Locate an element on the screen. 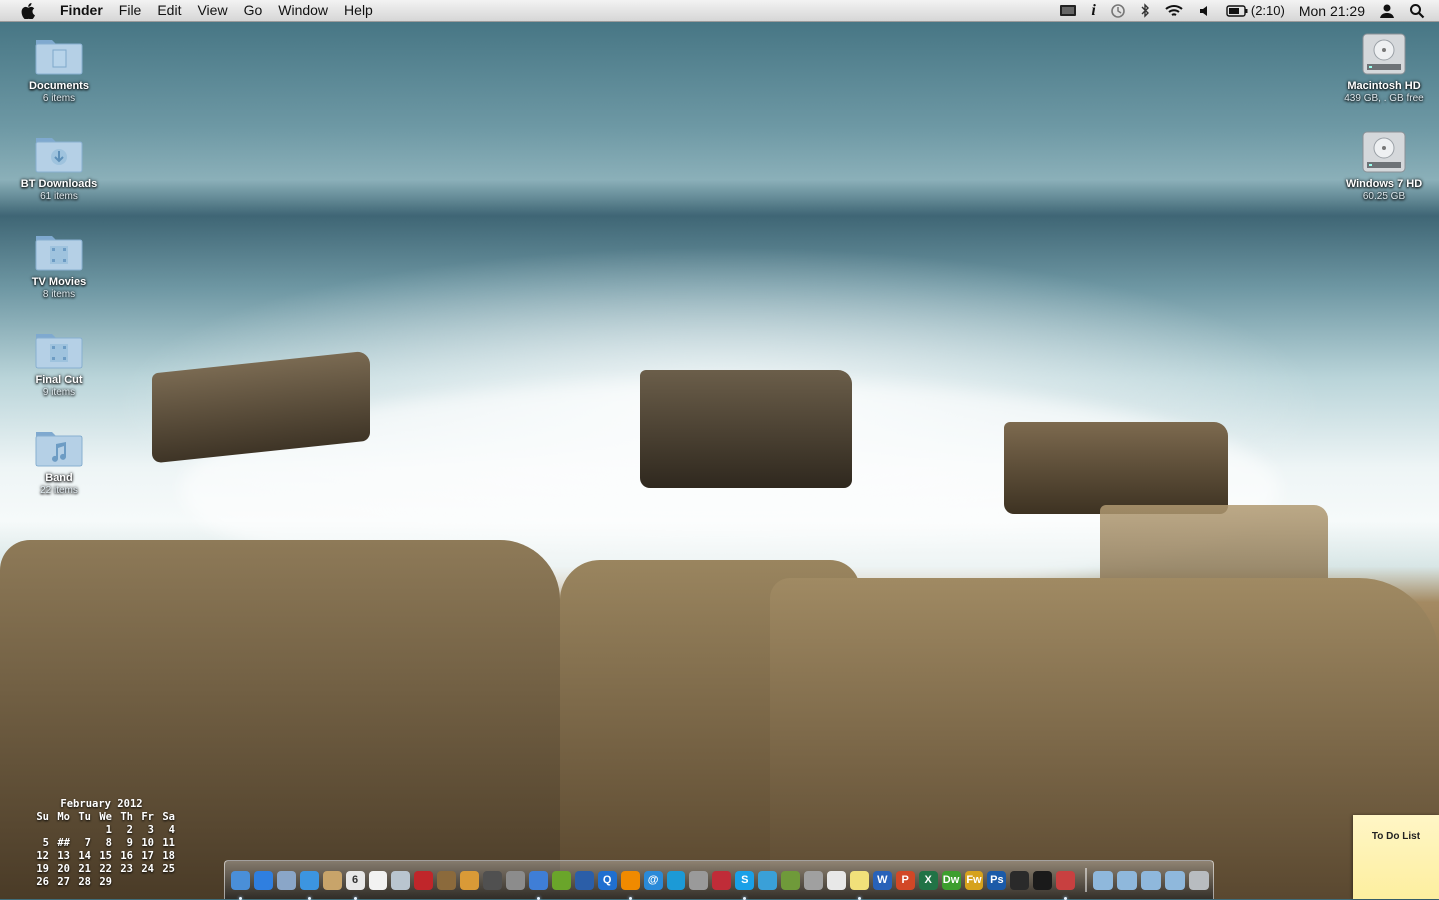  spotlight-icon is located at coordinates (1417, 11).